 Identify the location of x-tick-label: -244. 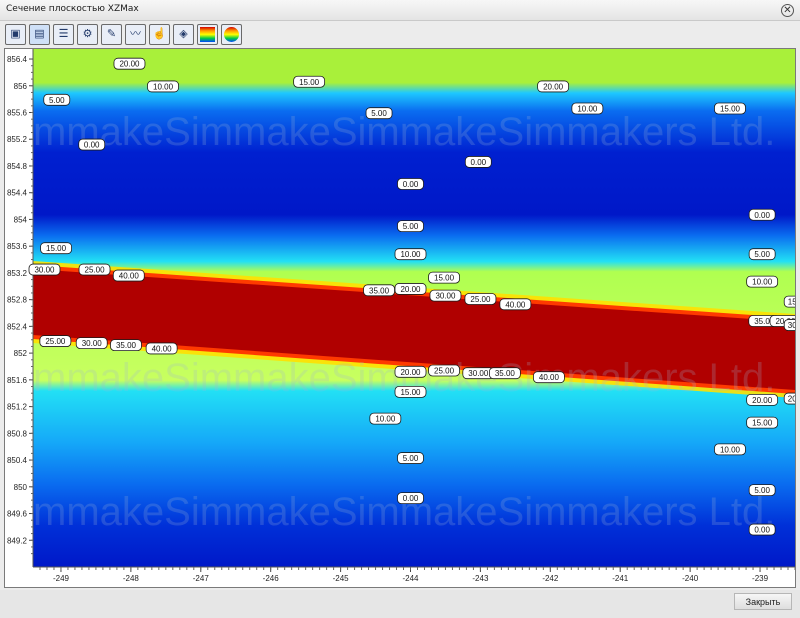
(410, 578).